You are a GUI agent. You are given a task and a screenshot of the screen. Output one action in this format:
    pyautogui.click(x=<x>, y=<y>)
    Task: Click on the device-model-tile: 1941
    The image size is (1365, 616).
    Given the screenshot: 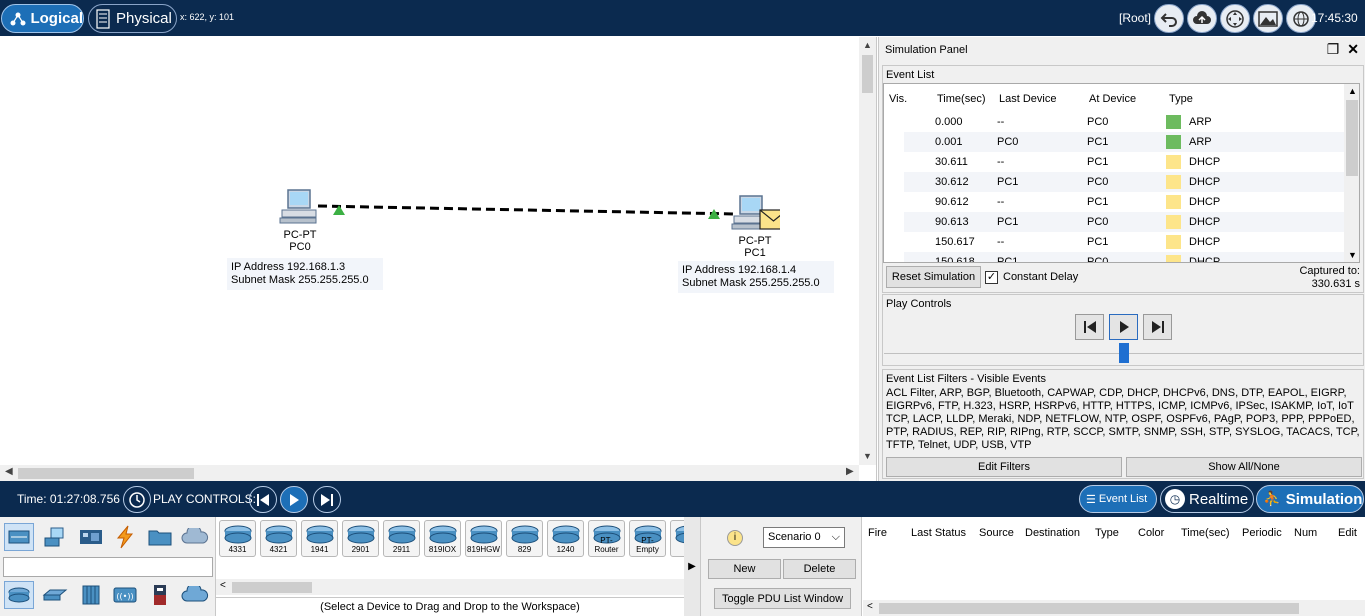 What is the action you would take?
    pyautogui.click(x=319, y=538)
    